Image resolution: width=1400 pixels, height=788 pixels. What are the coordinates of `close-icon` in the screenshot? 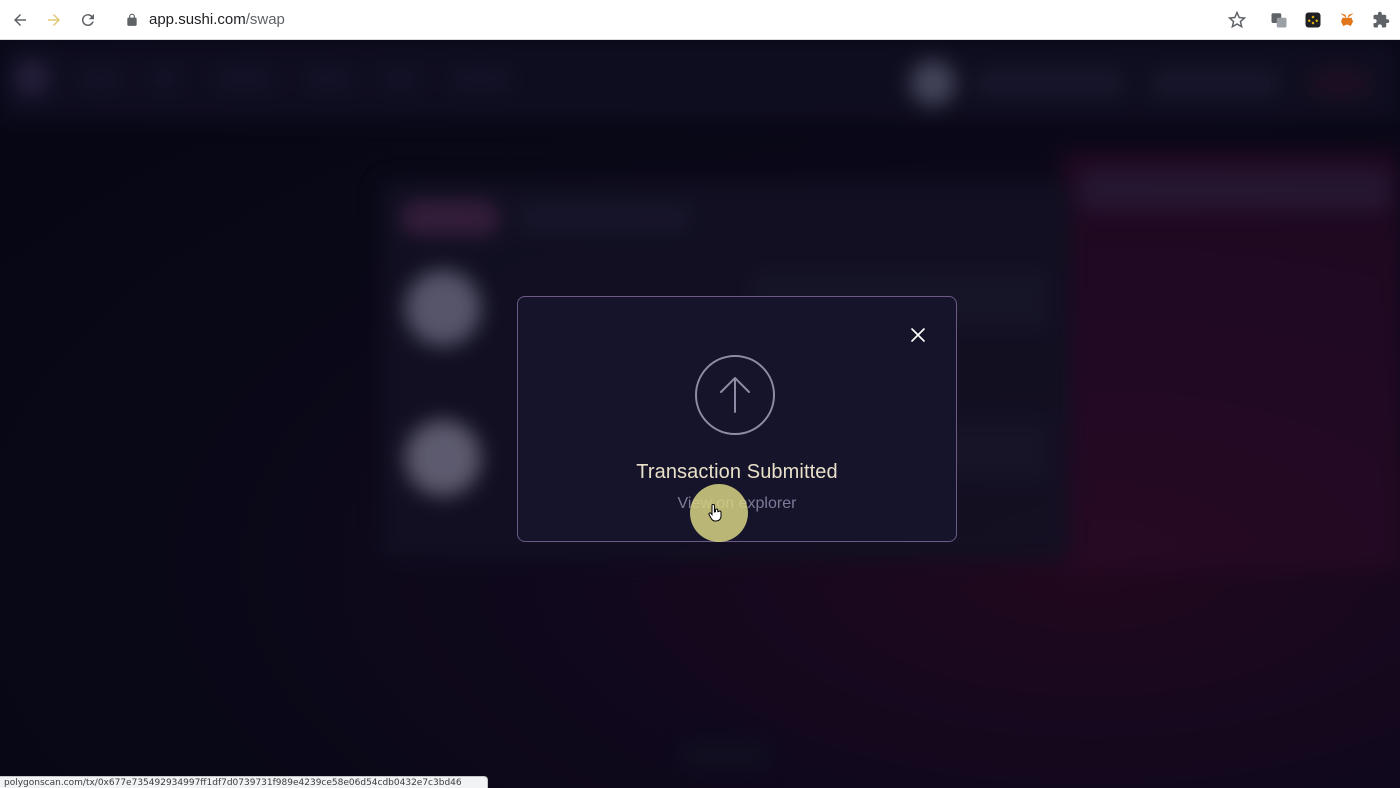 It's located at (918, 335).